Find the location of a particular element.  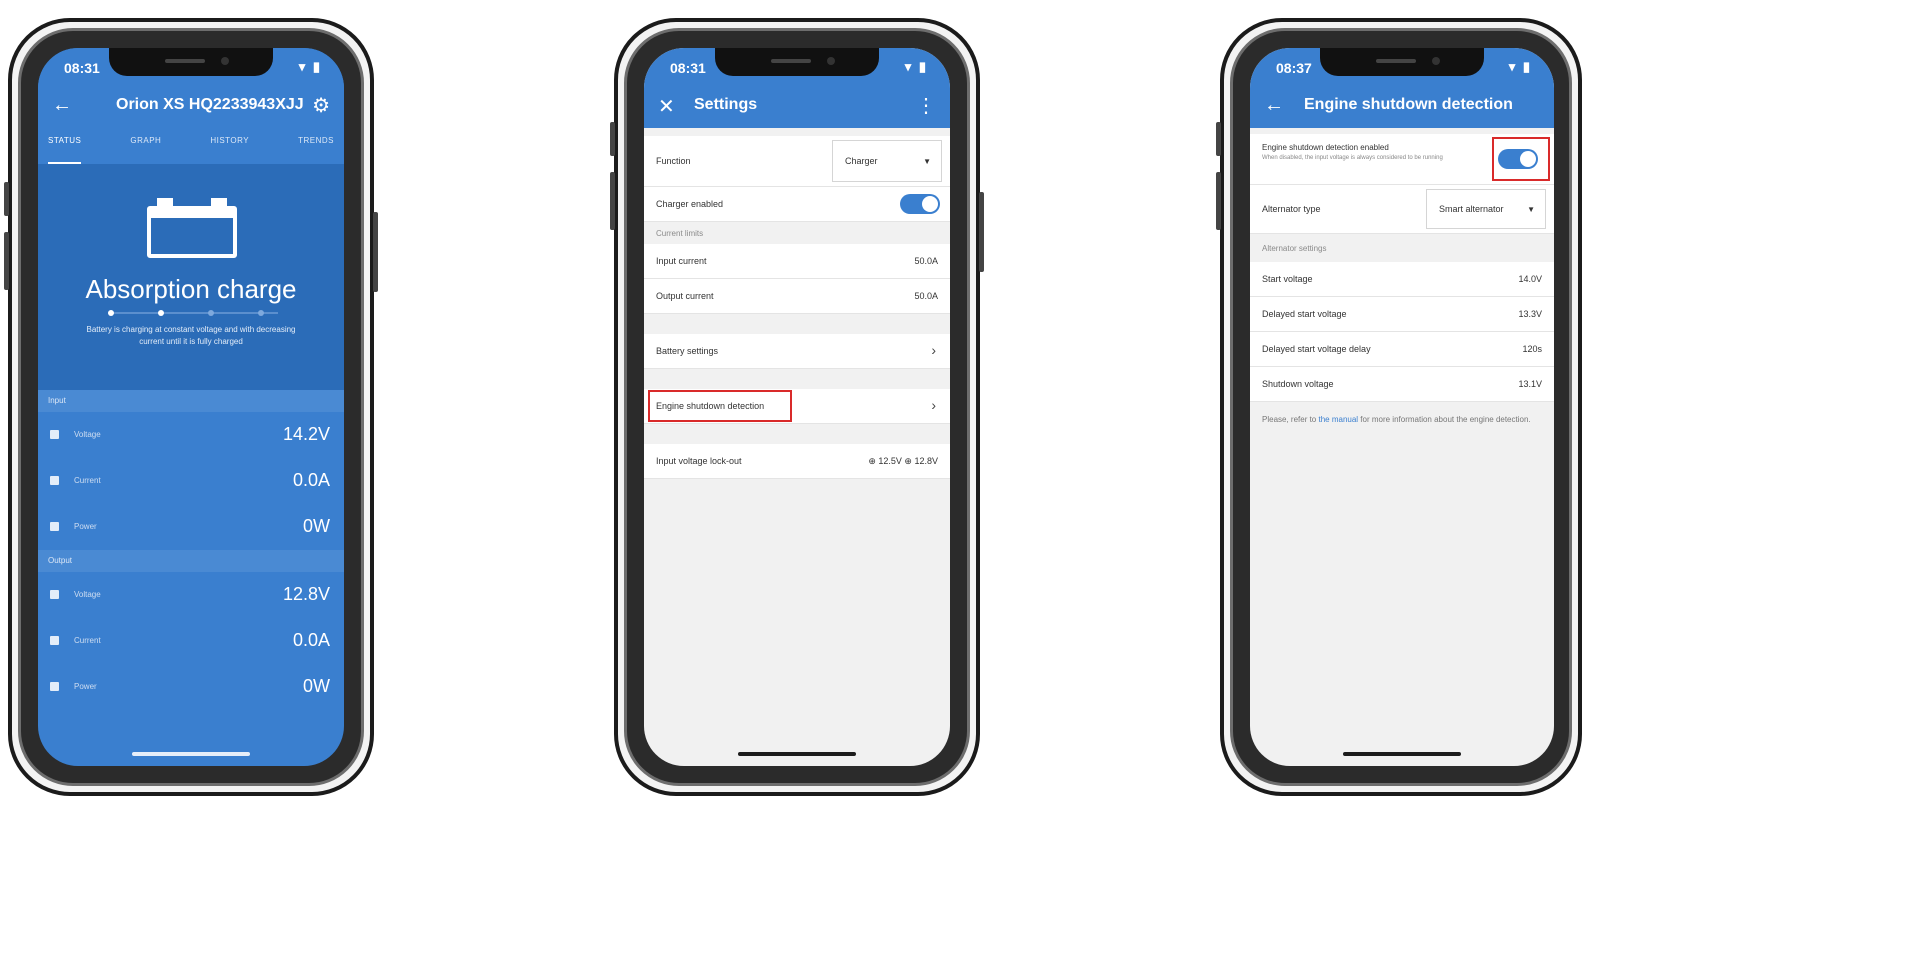

output-section-label: Output is located at coordinates (191, 561).